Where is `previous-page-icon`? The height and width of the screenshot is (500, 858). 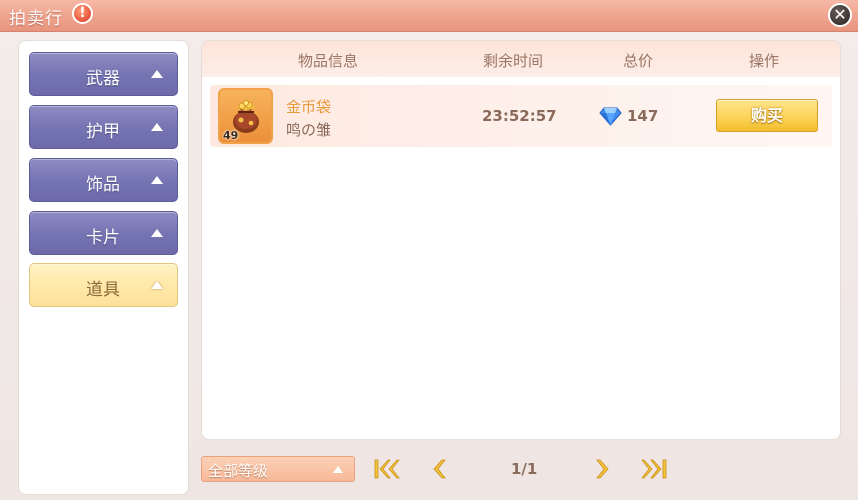
previous-page-icon is located at coordinates (439, 469).